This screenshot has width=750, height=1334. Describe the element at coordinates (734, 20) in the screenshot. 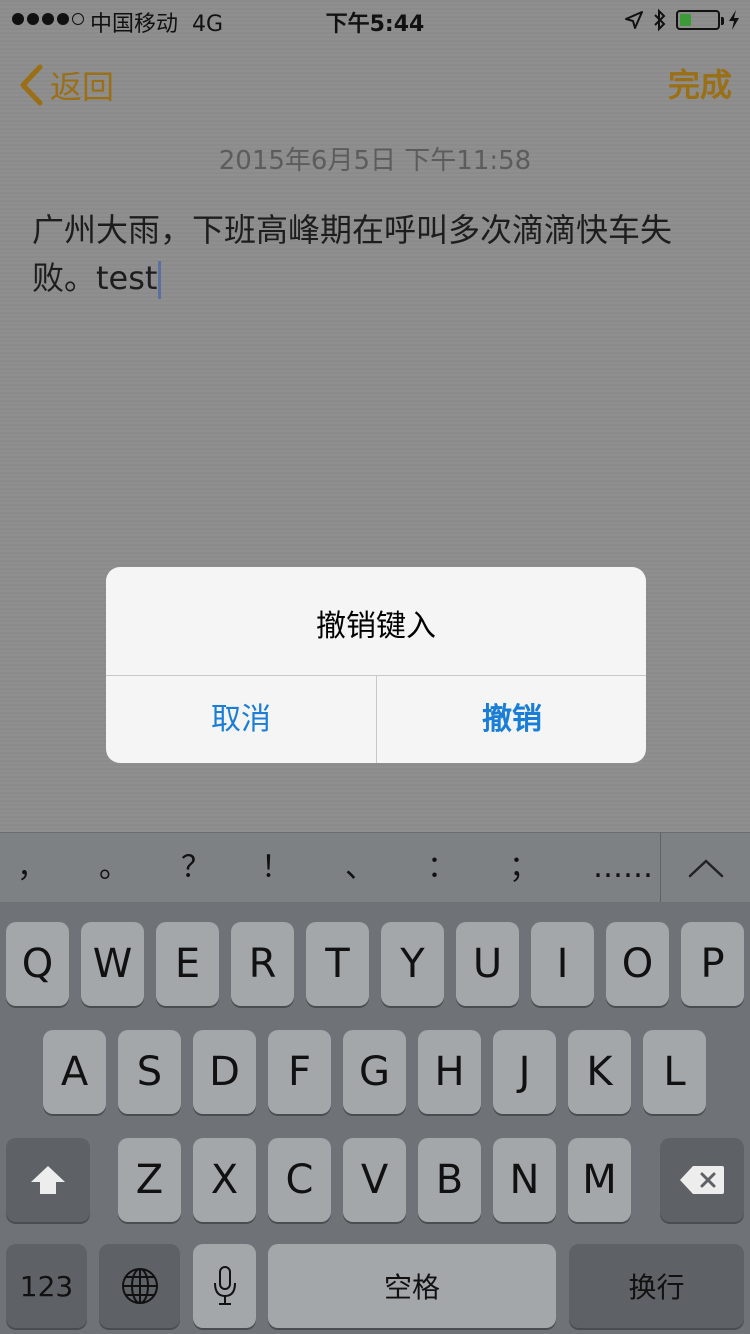

I see `charging-icon` at that location.